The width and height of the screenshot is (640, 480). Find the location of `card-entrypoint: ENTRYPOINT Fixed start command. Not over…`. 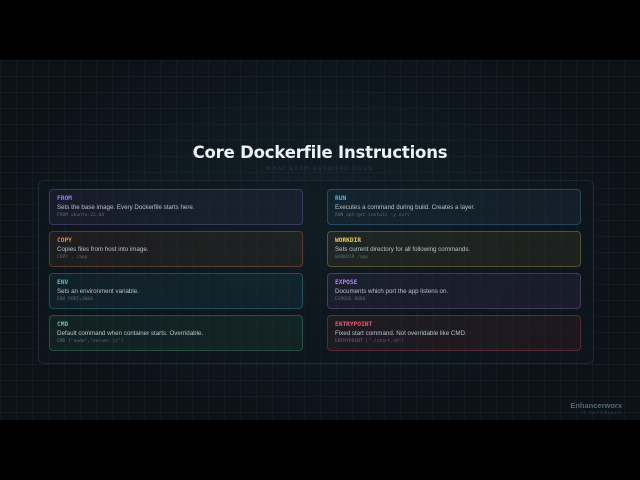

card-entrypoint: ENTRYPOINT Fixed start command. Not over… is located at coordinates (454, 333).